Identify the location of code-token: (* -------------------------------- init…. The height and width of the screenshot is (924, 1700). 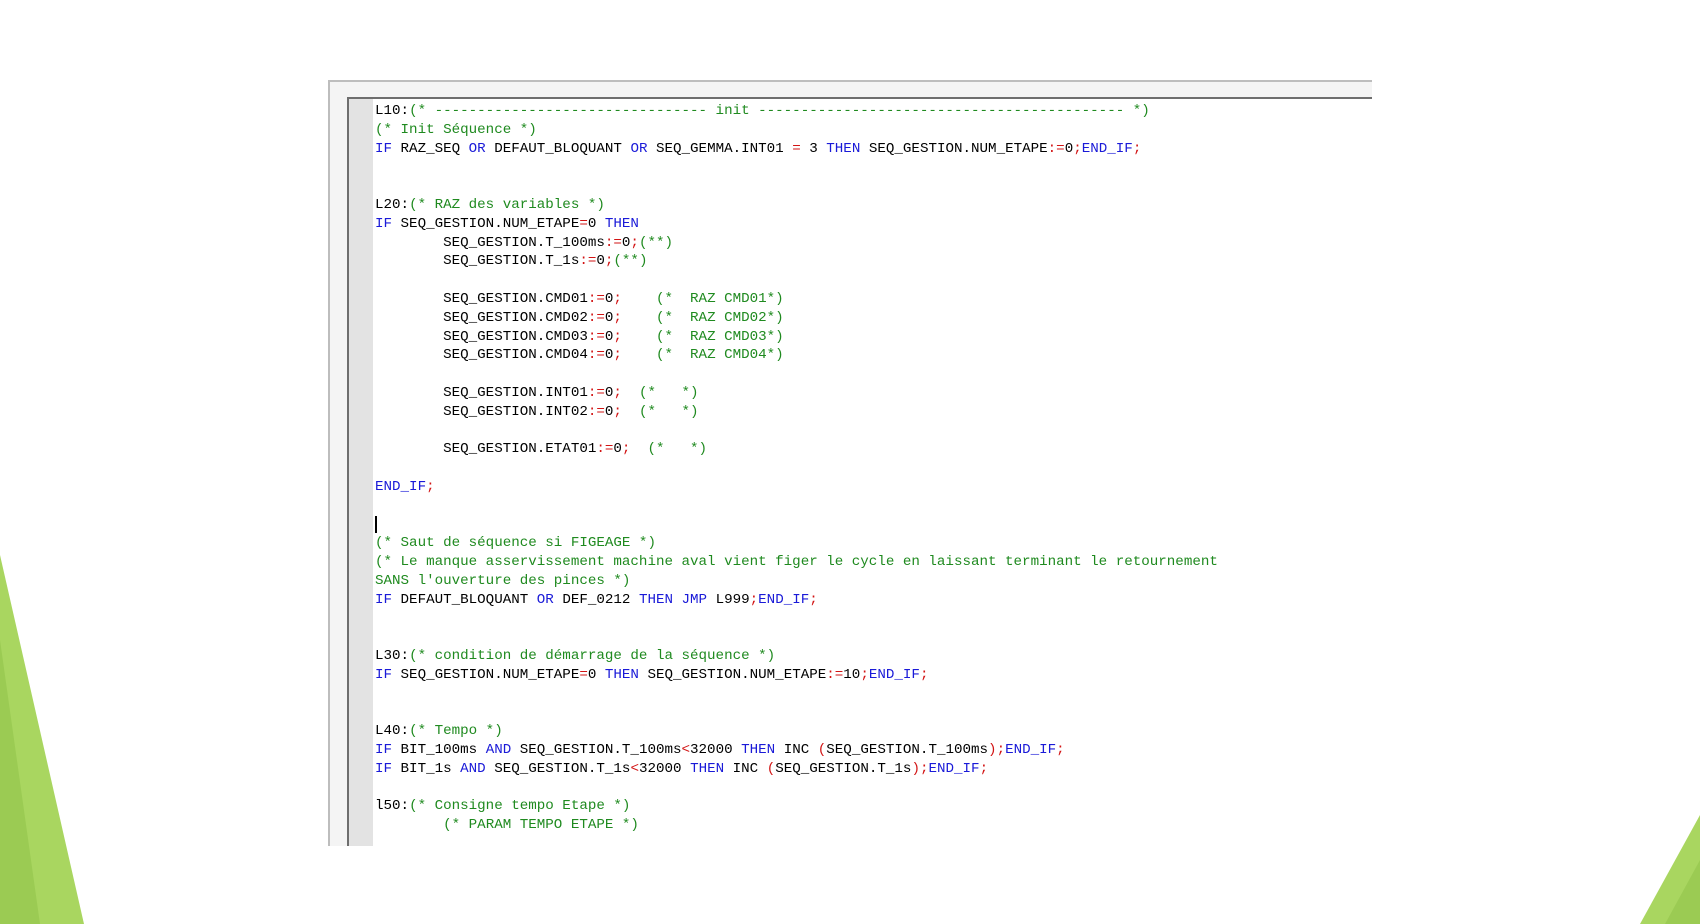
(779, 111).